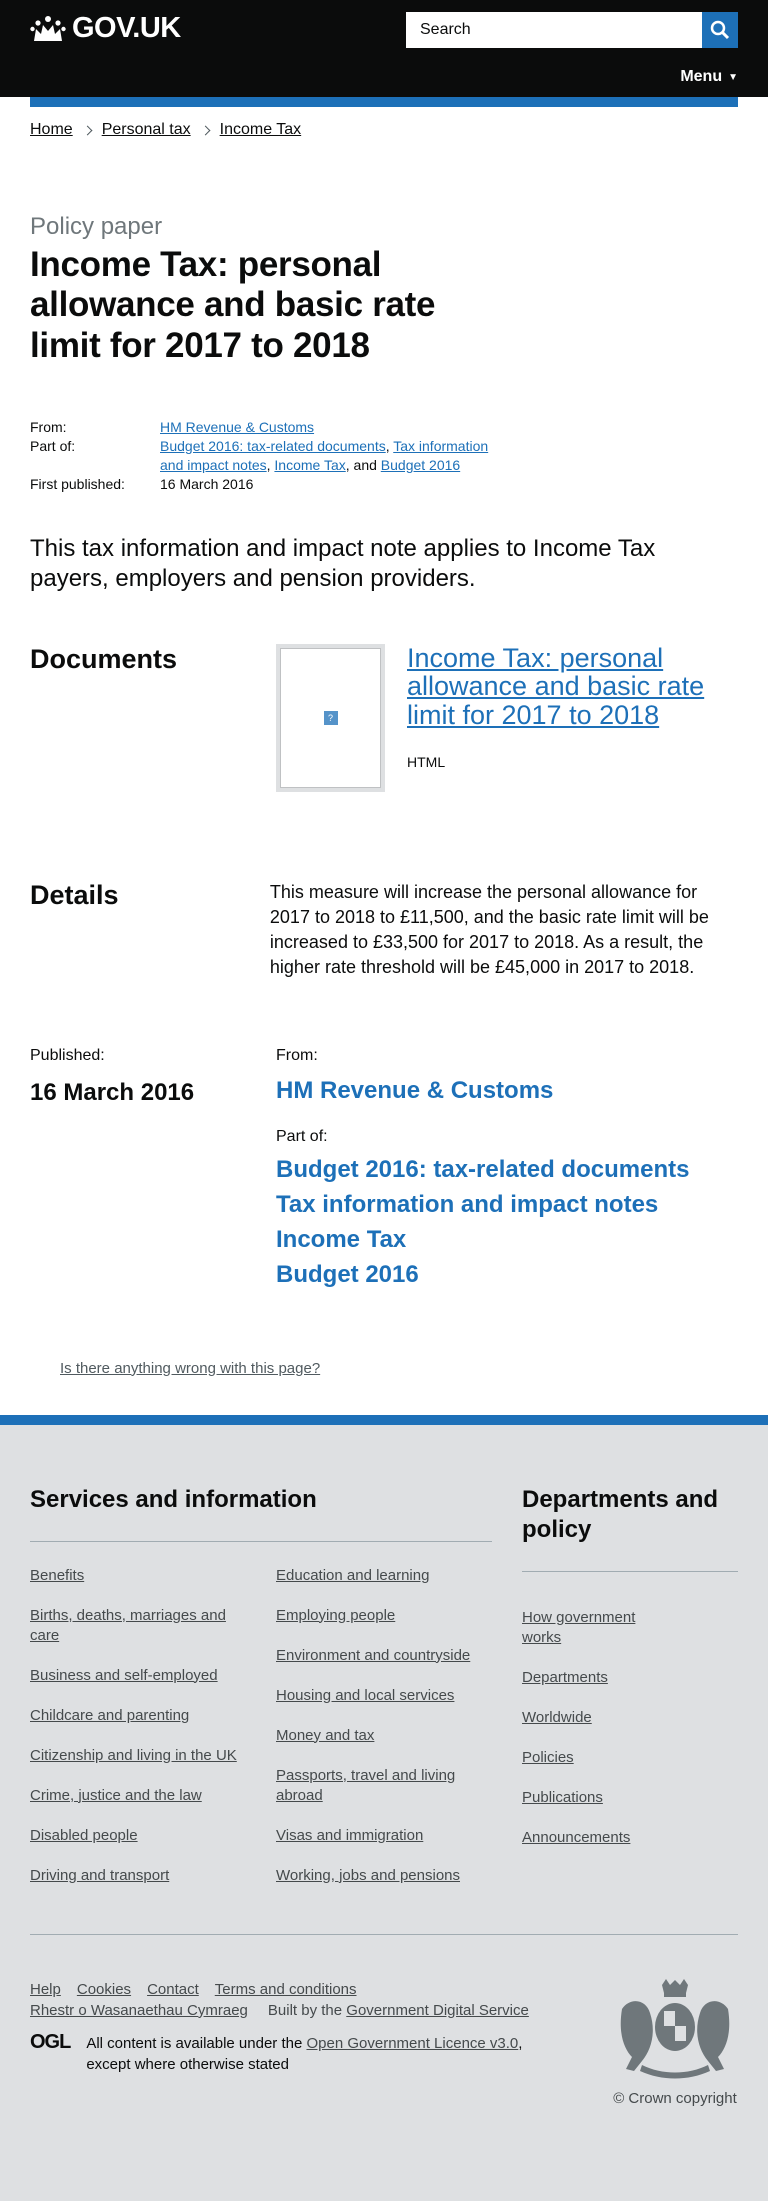 The width and height of the screenshot is (768, 2201). I want to click on search-form, so click(572, 30).